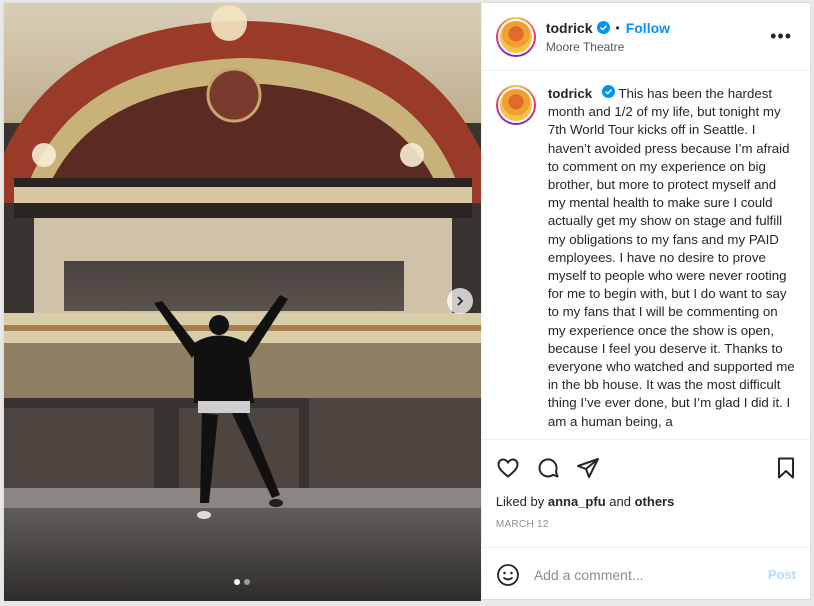  Describe the element at coordinates (520, 501) in the screenshot. I see `liked-prefix: Liked by` at that location.